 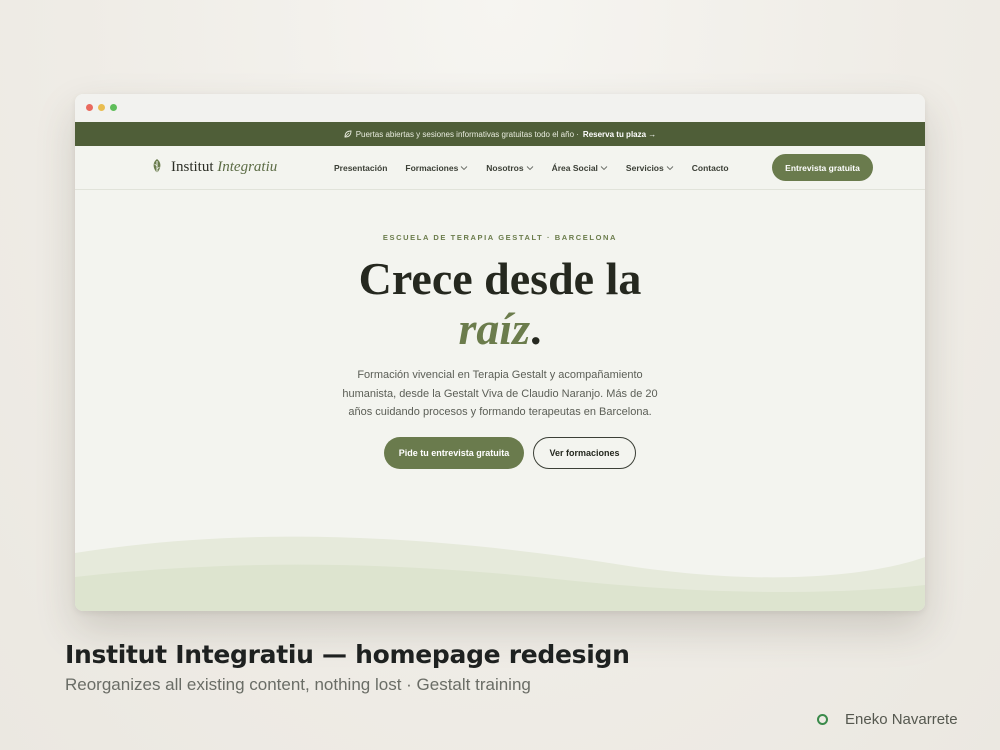 I want to click on decorative-waves, so click(x=500, y=573).